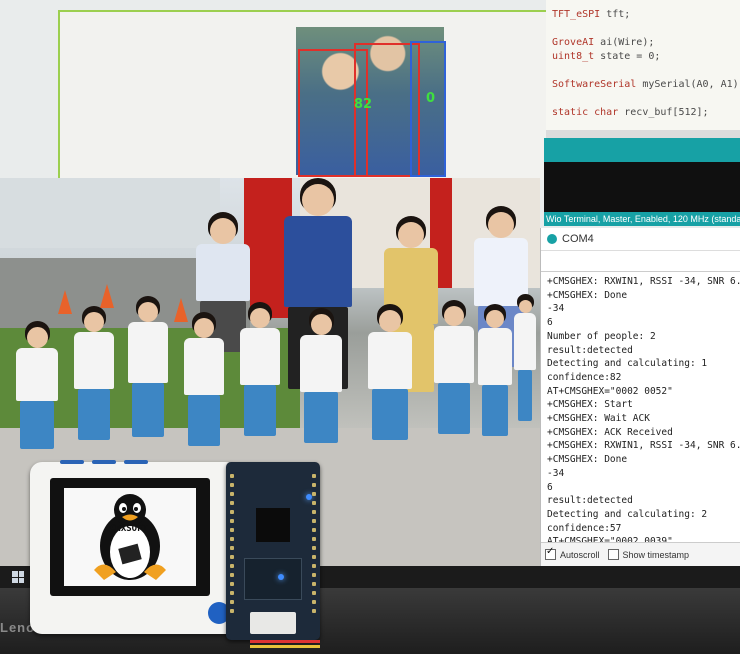 The image size is (740, 654). Describe the element at coordinates (573, 56) in the screenshot. I see `code-keyword: uint8_t` at that location.